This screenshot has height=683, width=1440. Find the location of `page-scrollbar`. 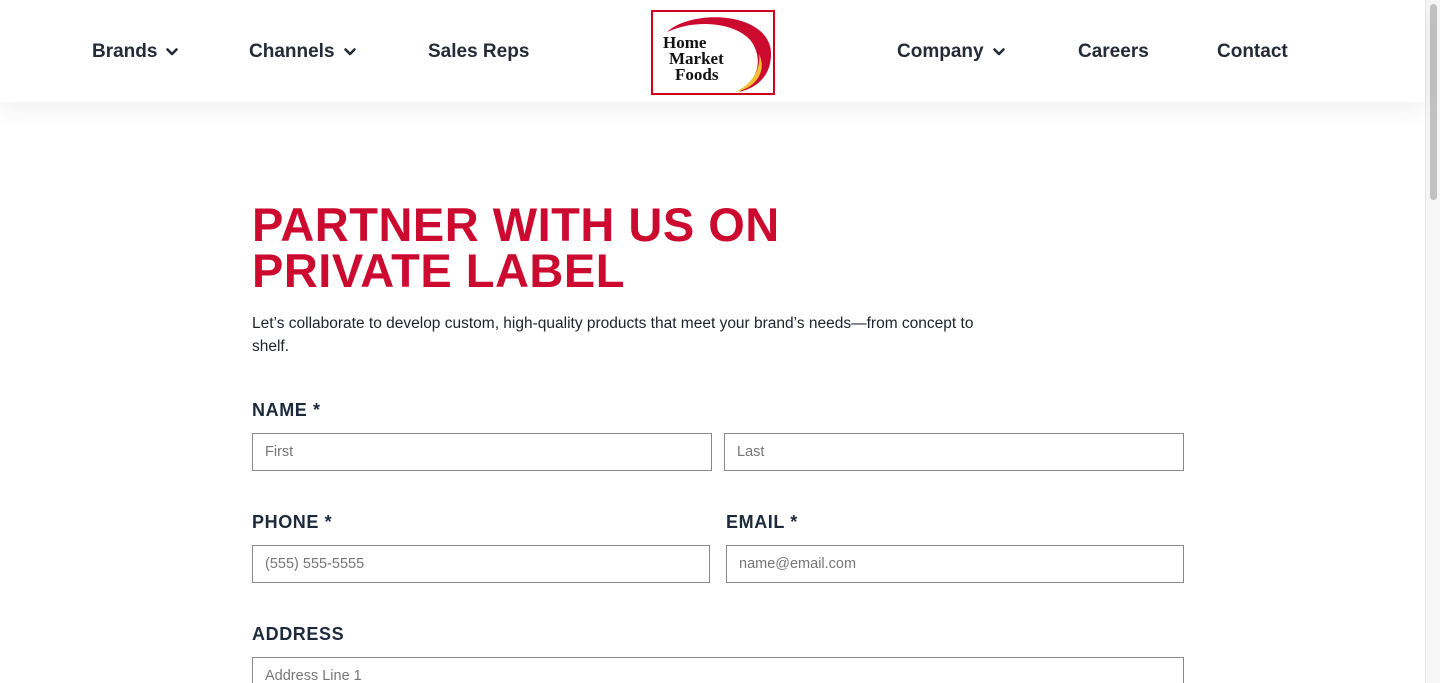

page-scrollbar is located at coordinates (1432, 341).